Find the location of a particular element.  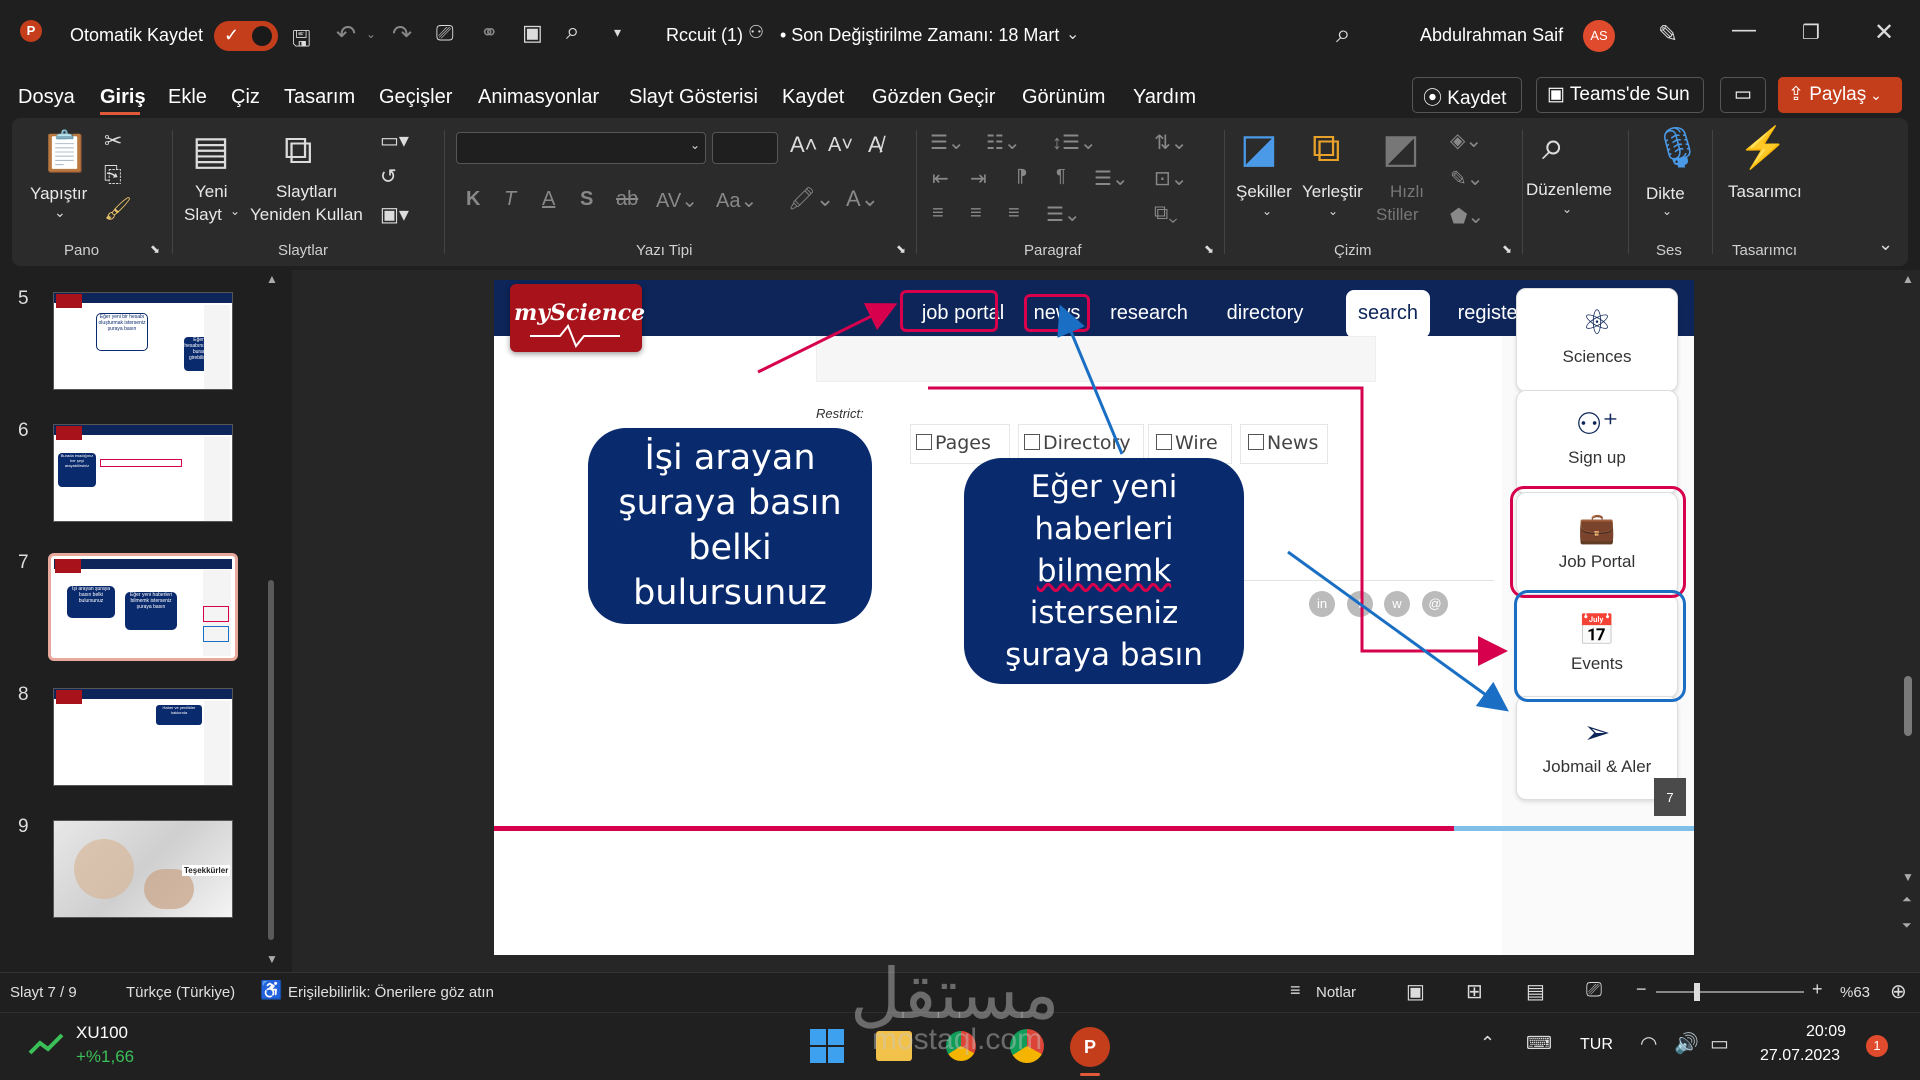

line-spacing-icon: ↕☰⌄ is located at coordinates (1074, 142).